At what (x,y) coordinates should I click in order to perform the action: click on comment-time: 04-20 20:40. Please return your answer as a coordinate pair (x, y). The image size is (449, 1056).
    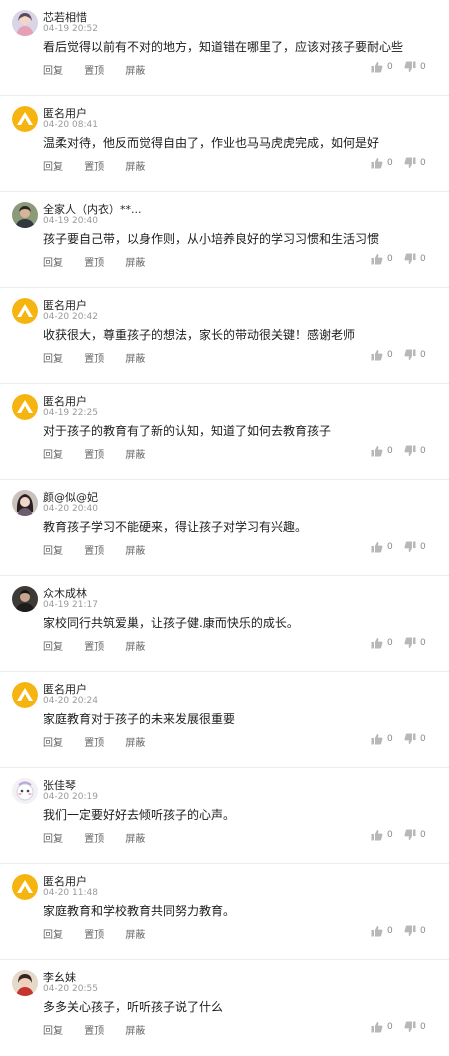
    Looking at the image, I should click on (70, 509).